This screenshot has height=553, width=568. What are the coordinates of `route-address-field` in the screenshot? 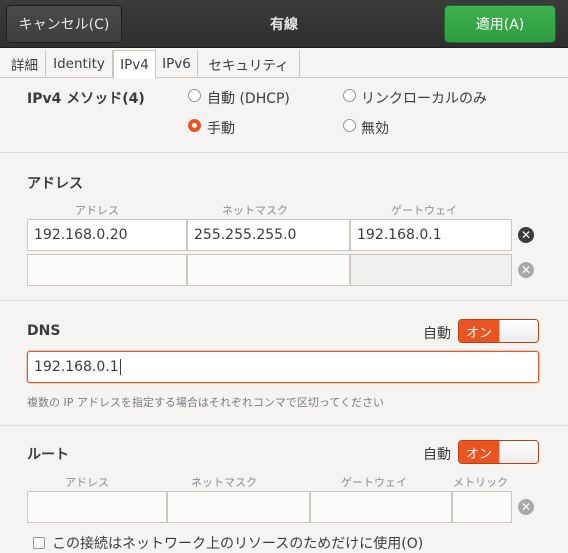 It's located at (97, 507).